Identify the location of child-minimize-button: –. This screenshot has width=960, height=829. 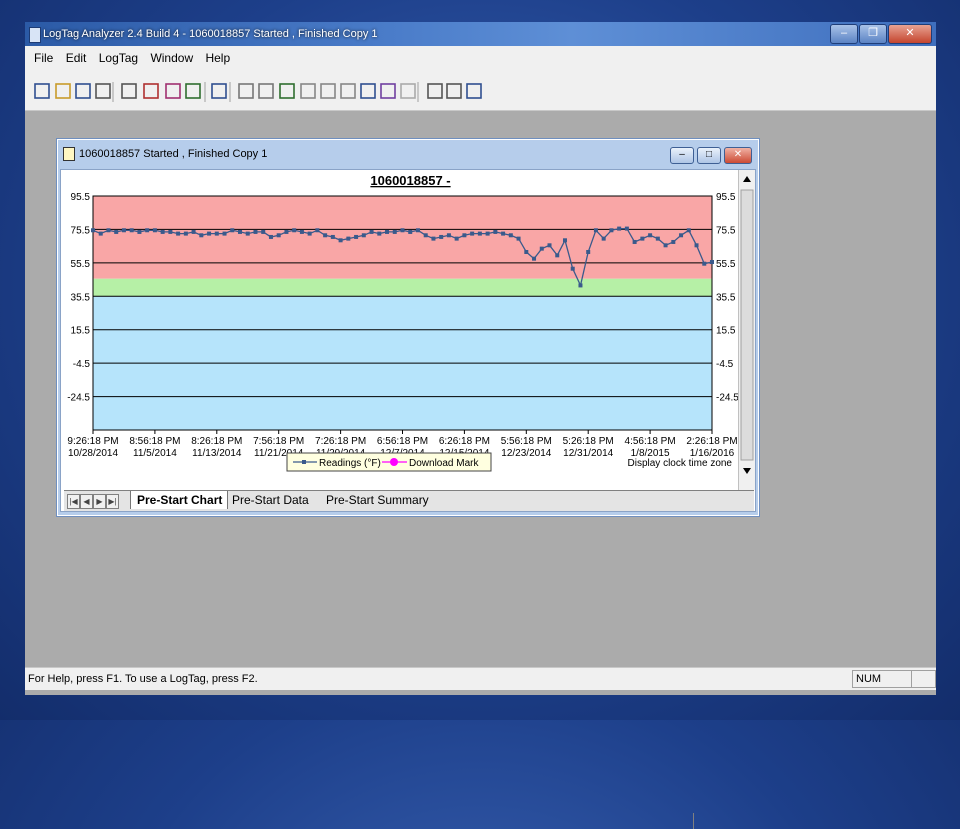
(682, 155).